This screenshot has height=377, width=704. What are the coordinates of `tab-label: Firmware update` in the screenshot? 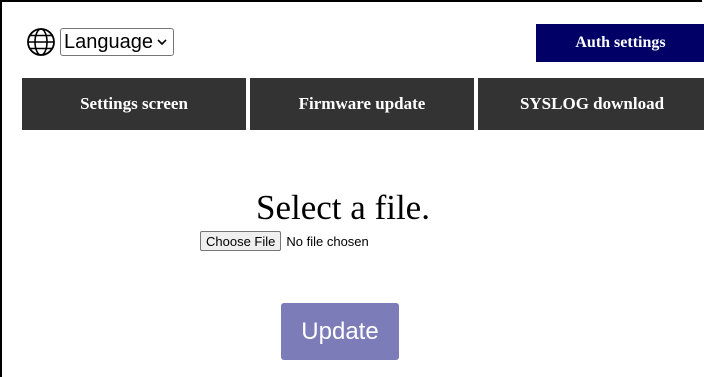 It's located at (362, 103).